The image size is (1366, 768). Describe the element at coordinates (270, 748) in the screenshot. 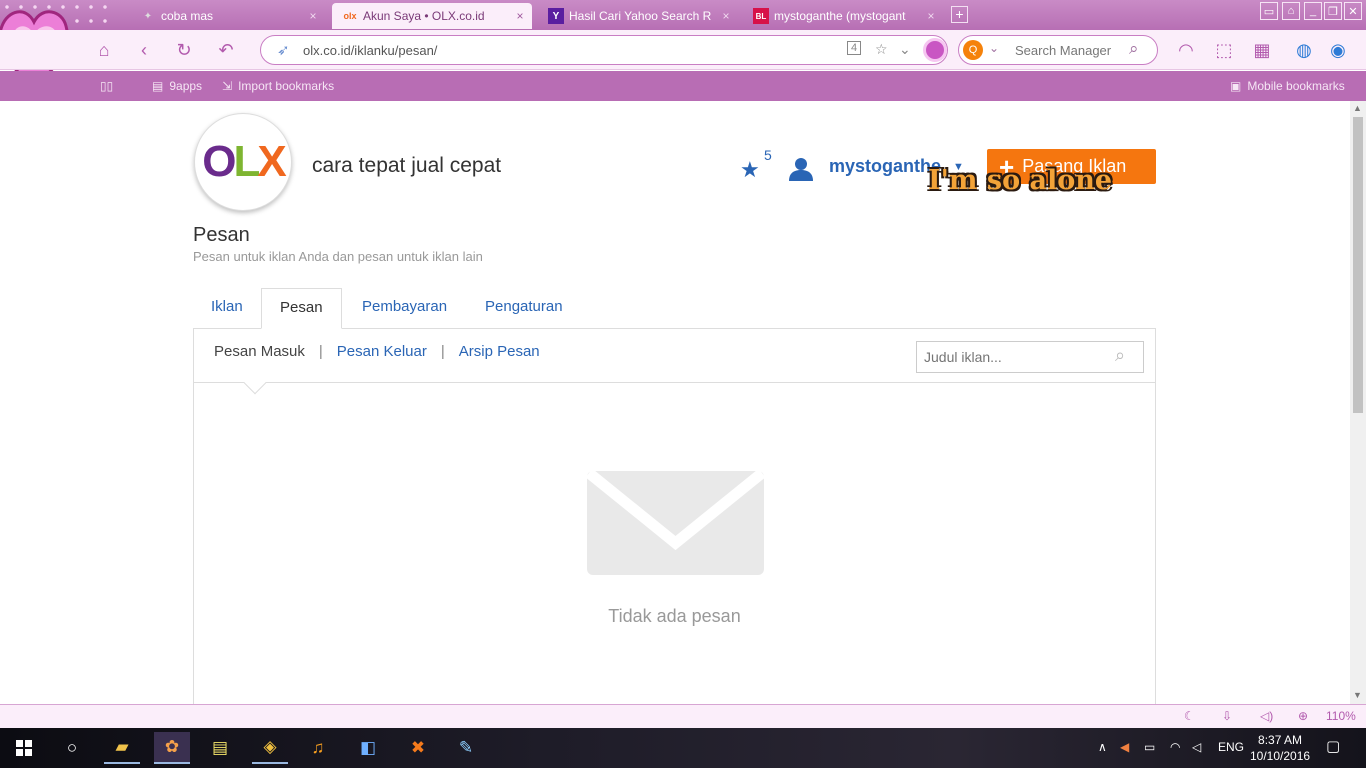

I see `app-icon: ◈` at that location.